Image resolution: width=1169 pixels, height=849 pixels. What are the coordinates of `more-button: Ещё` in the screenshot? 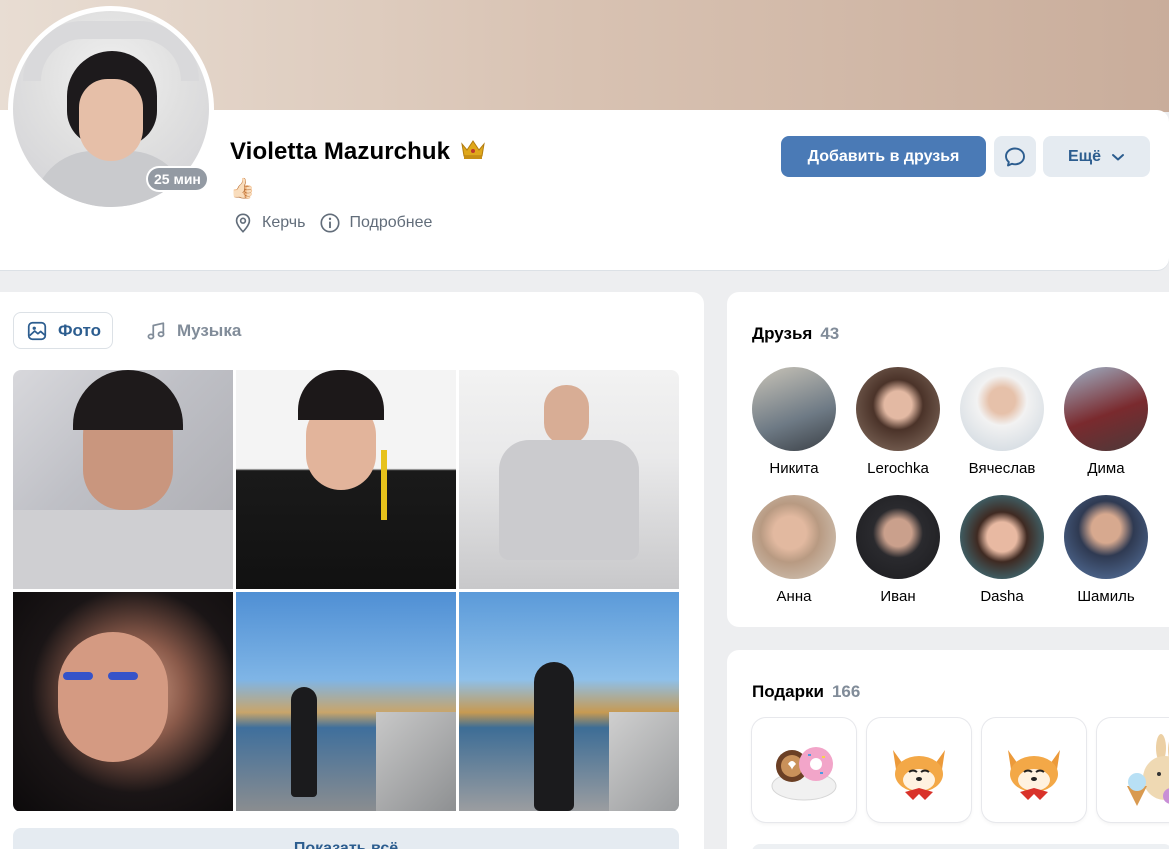 It's located at (1096, 156).